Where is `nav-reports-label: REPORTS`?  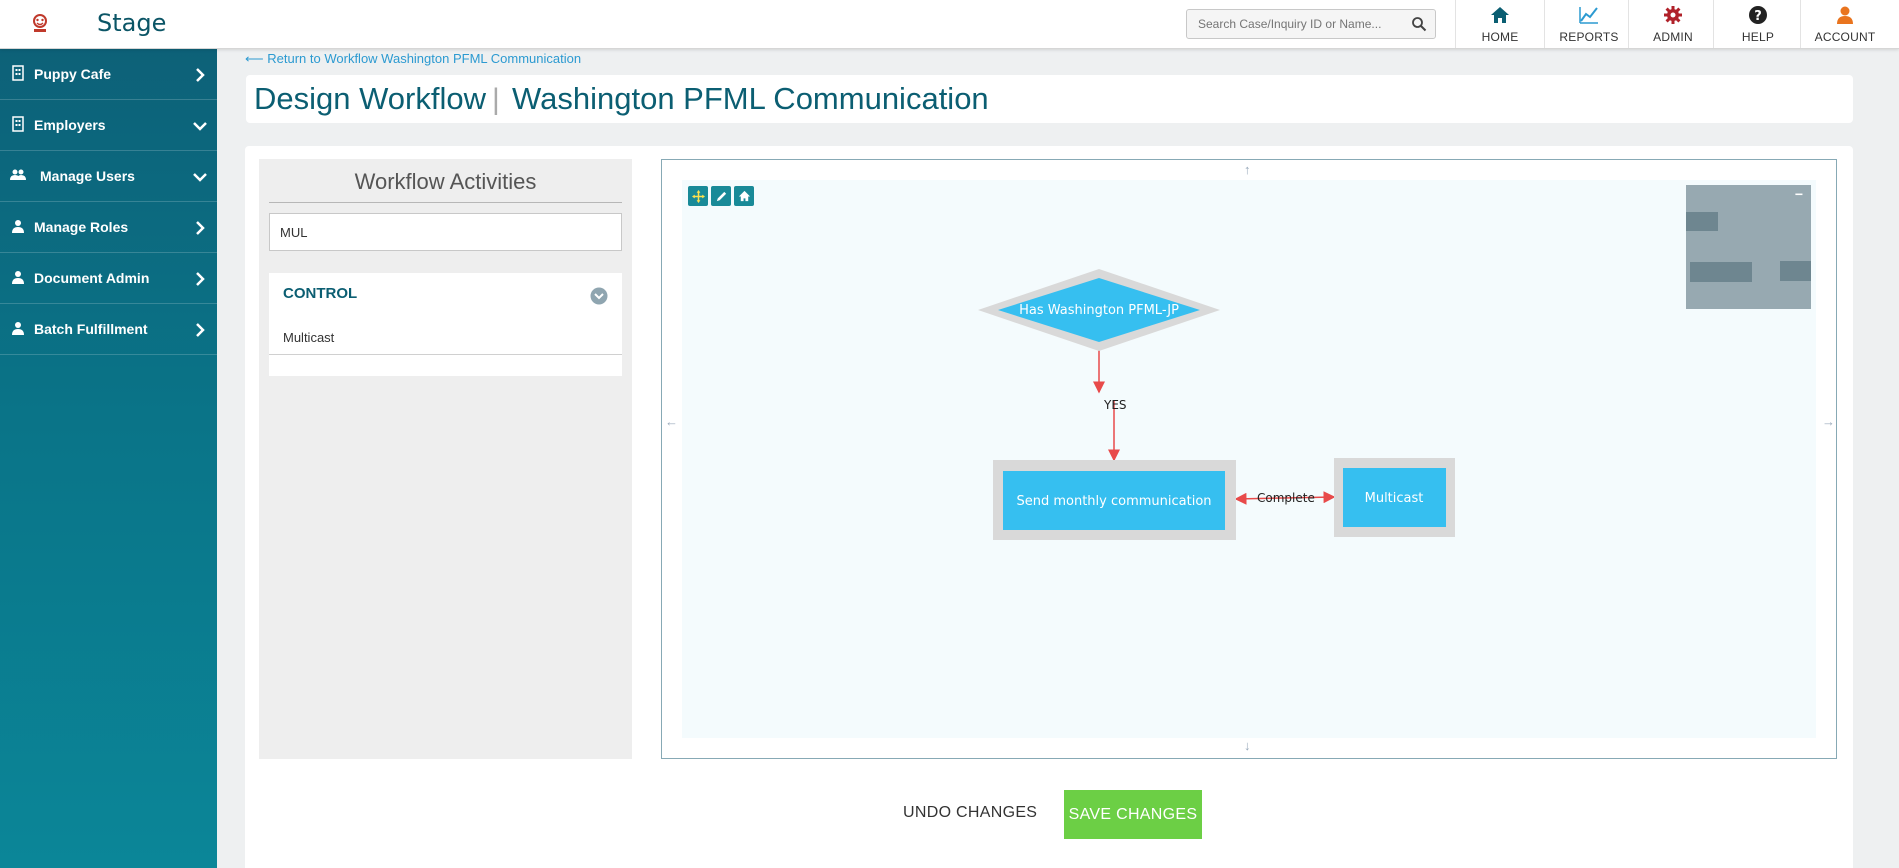 nav-reports-label: REPORTS is located at coordinates (1589, 37).